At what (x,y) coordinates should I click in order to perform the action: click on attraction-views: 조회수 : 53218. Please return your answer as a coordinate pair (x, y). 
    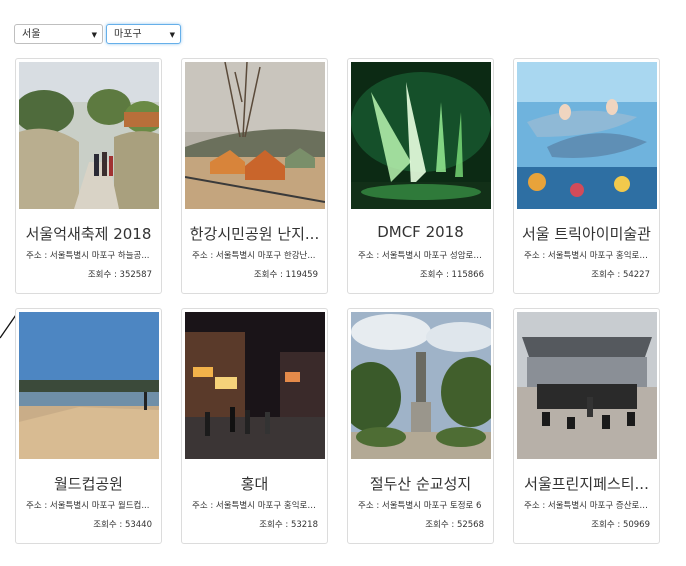
    Looking at the image, I should click on (288, 525).